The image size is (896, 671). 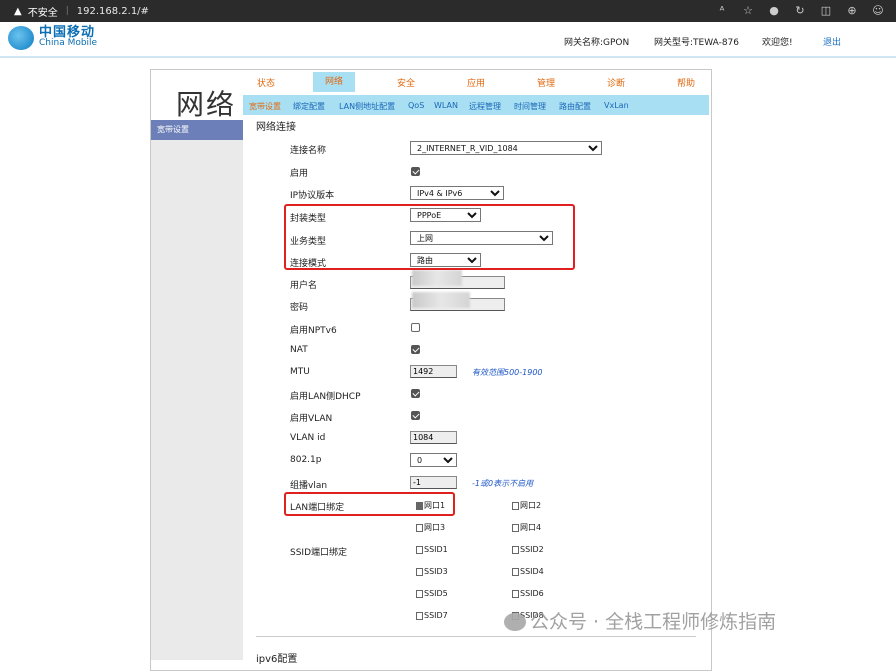 What do you see at coordinates (67, 32) in the screenshot?
I see `logo-cn-text: 中国移动` at bounding box center [67, 32].